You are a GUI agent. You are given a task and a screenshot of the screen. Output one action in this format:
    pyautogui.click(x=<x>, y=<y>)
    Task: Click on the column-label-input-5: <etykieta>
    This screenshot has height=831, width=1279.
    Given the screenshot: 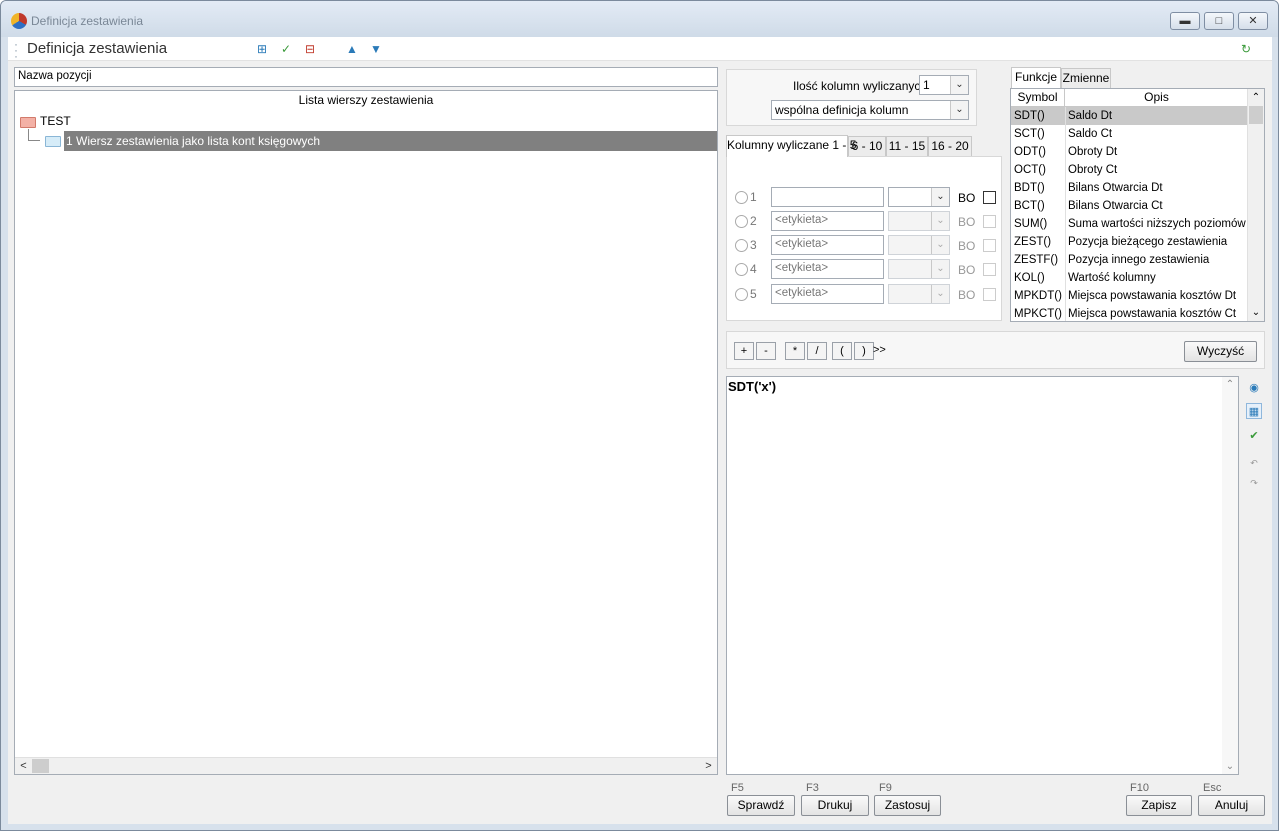 What is the action you would take?
    pyautogui.click(x=827, y=294)
    